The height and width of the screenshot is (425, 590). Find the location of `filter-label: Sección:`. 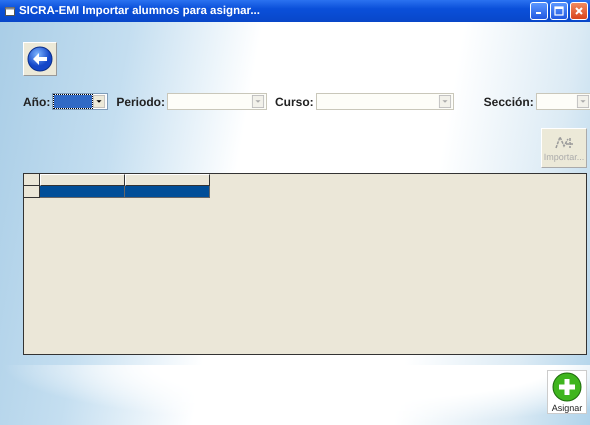

filter-label: Sección: is located at coordinates (509, 101).